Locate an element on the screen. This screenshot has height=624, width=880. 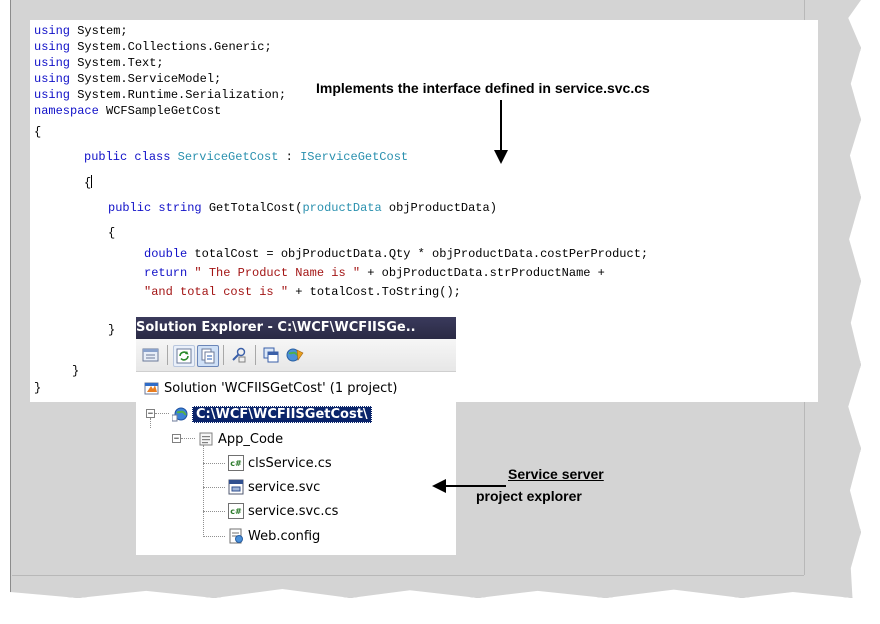
asp-net-configuration-icon is located at coordinates (295, 355).